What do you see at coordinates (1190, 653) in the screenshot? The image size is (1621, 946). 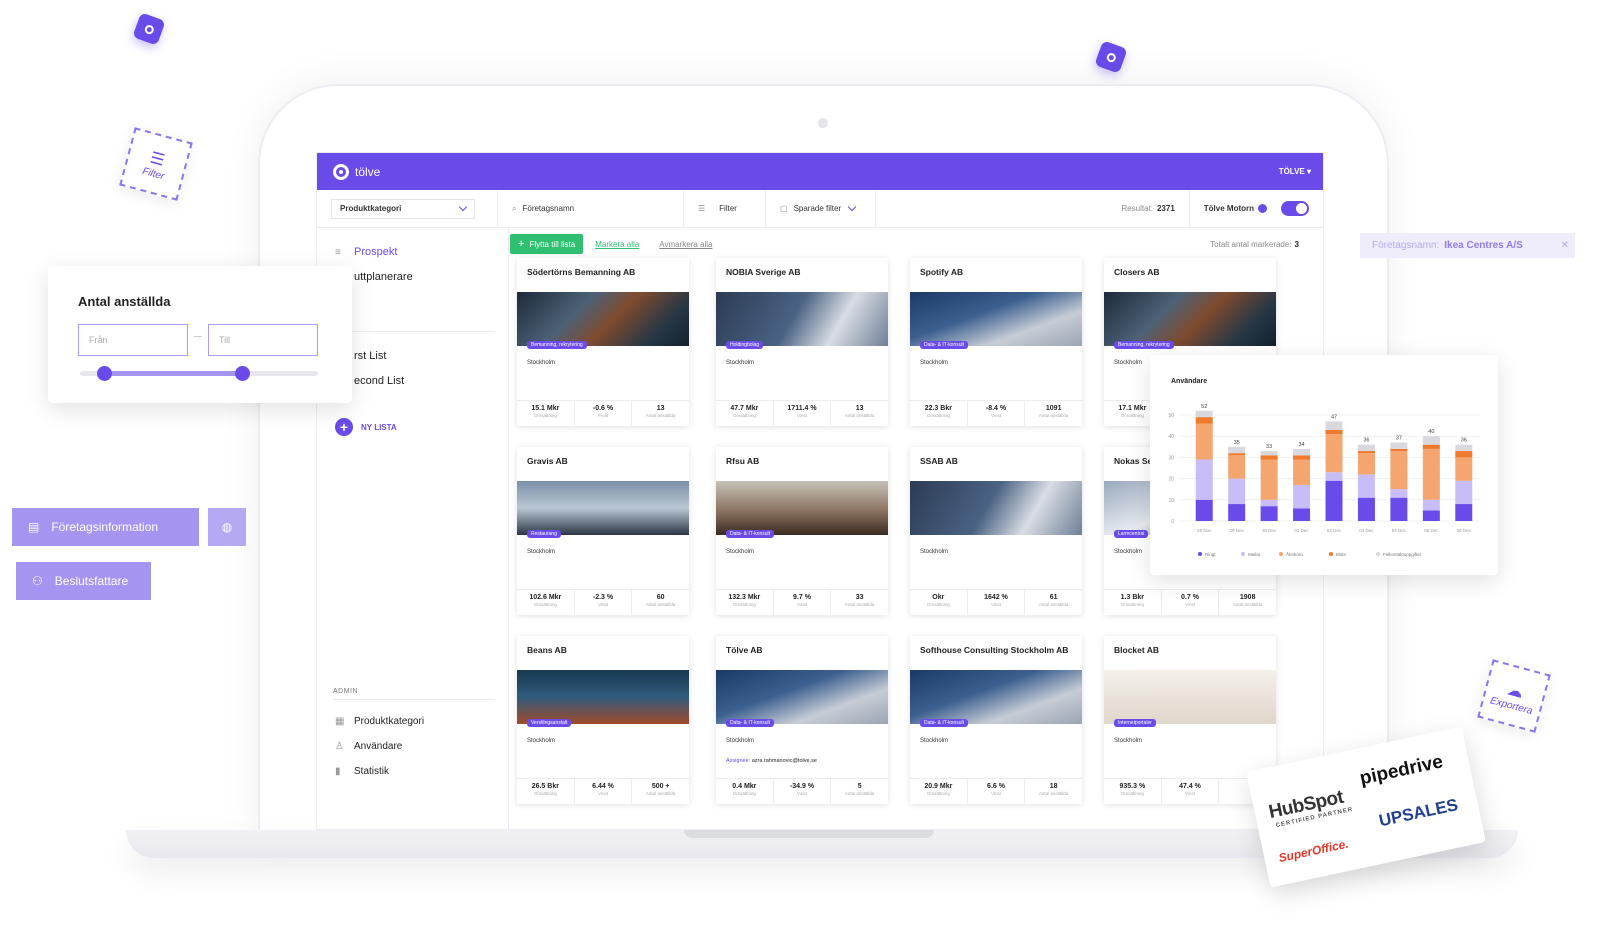 I see `company-name: Blocket AB` at bounding box center [1190, 653].